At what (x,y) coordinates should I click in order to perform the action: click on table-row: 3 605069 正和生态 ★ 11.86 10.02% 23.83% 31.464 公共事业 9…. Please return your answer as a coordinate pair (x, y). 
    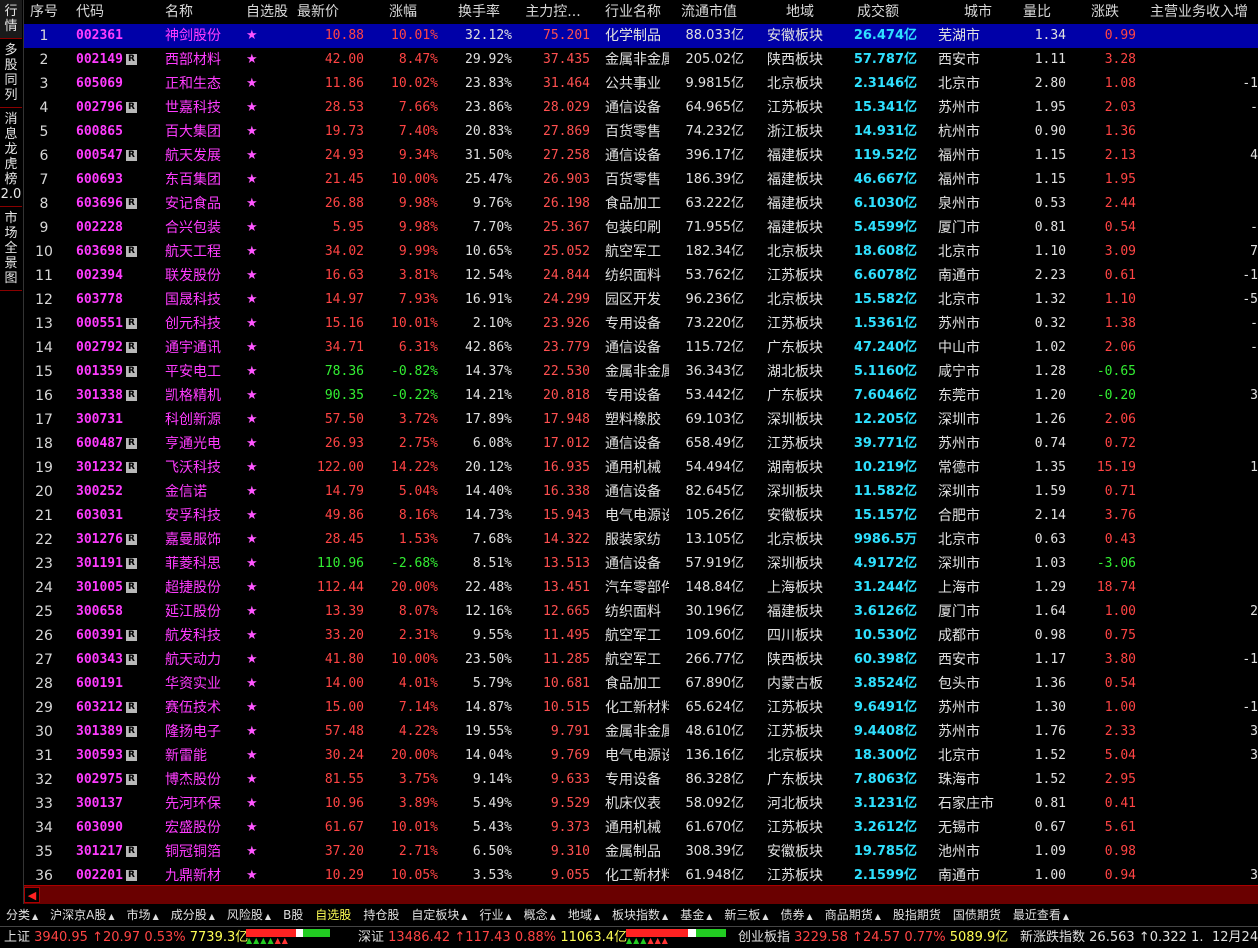
    Looking at the image, I should click on (641, 84).